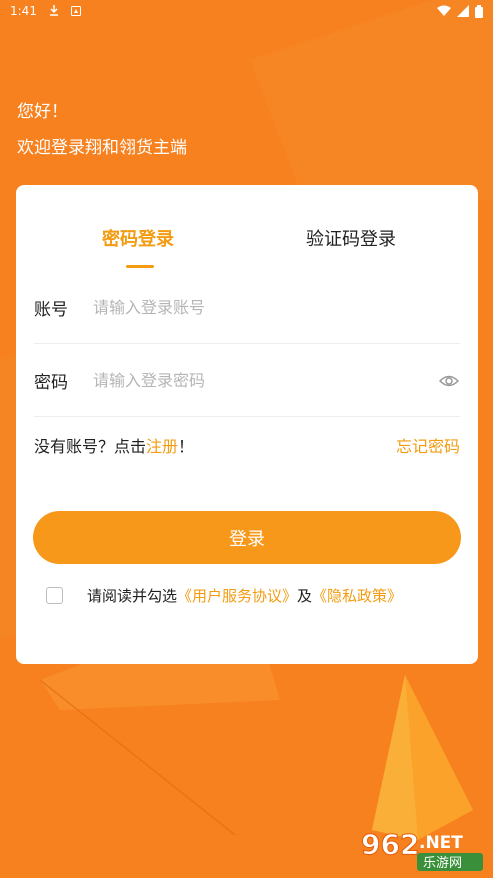  Describe the element at coordinates (479, 11) in the screenshot. I see `battery-icon` at that location.